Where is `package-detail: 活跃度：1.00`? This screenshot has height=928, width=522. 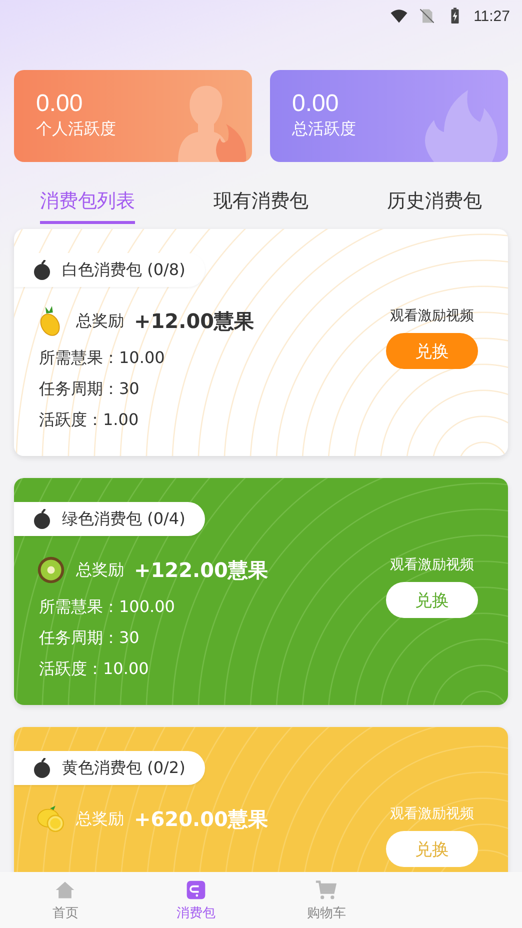
package-detail: 活跃度：1.00 is located at coordinates (89, 419).